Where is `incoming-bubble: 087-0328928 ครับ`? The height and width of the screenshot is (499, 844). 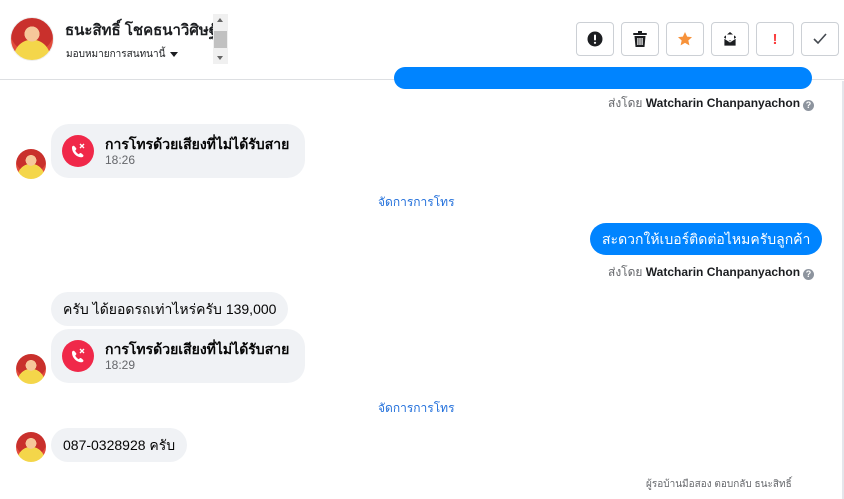 incoming-bubble: 087-0328928 ครับ is located at coordinates (119, 445).